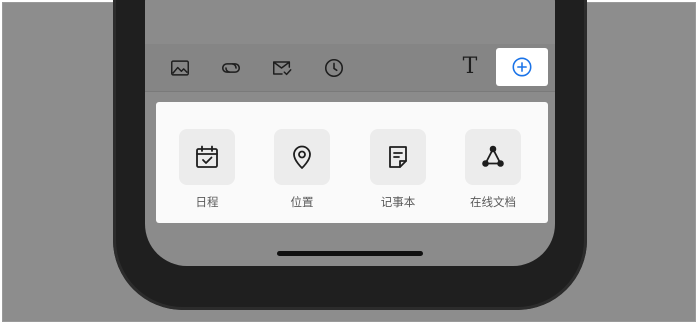 Image resolution: width=698 pixels, height=324 pixels. I want to click on insert-item-notepad: 记事本, so click(398, 171).